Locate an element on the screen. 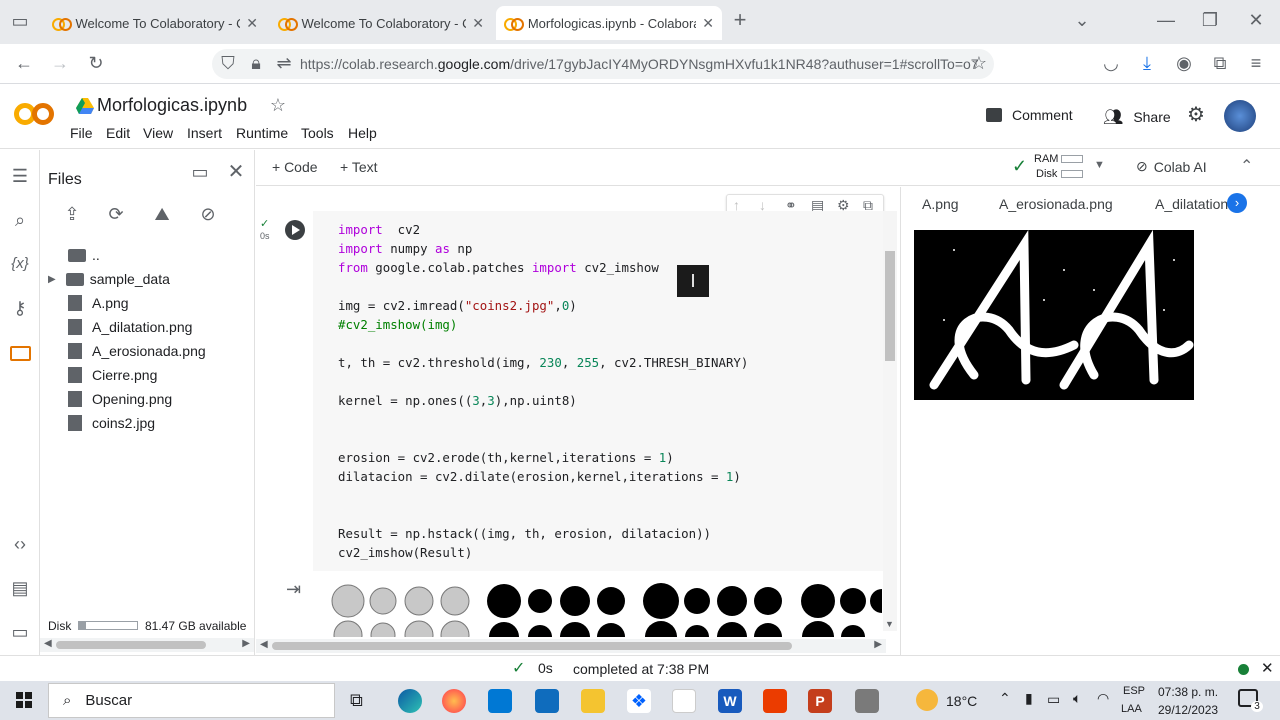  amazon-icon is located at coordinates (684, 701).